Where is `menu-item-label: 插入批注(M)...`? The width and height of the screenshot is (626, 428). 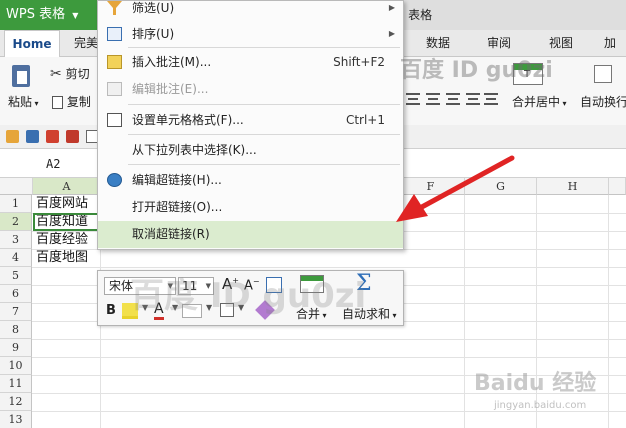
menu-item-label: 插入批注(M)... is located at coordinates (172, 62).